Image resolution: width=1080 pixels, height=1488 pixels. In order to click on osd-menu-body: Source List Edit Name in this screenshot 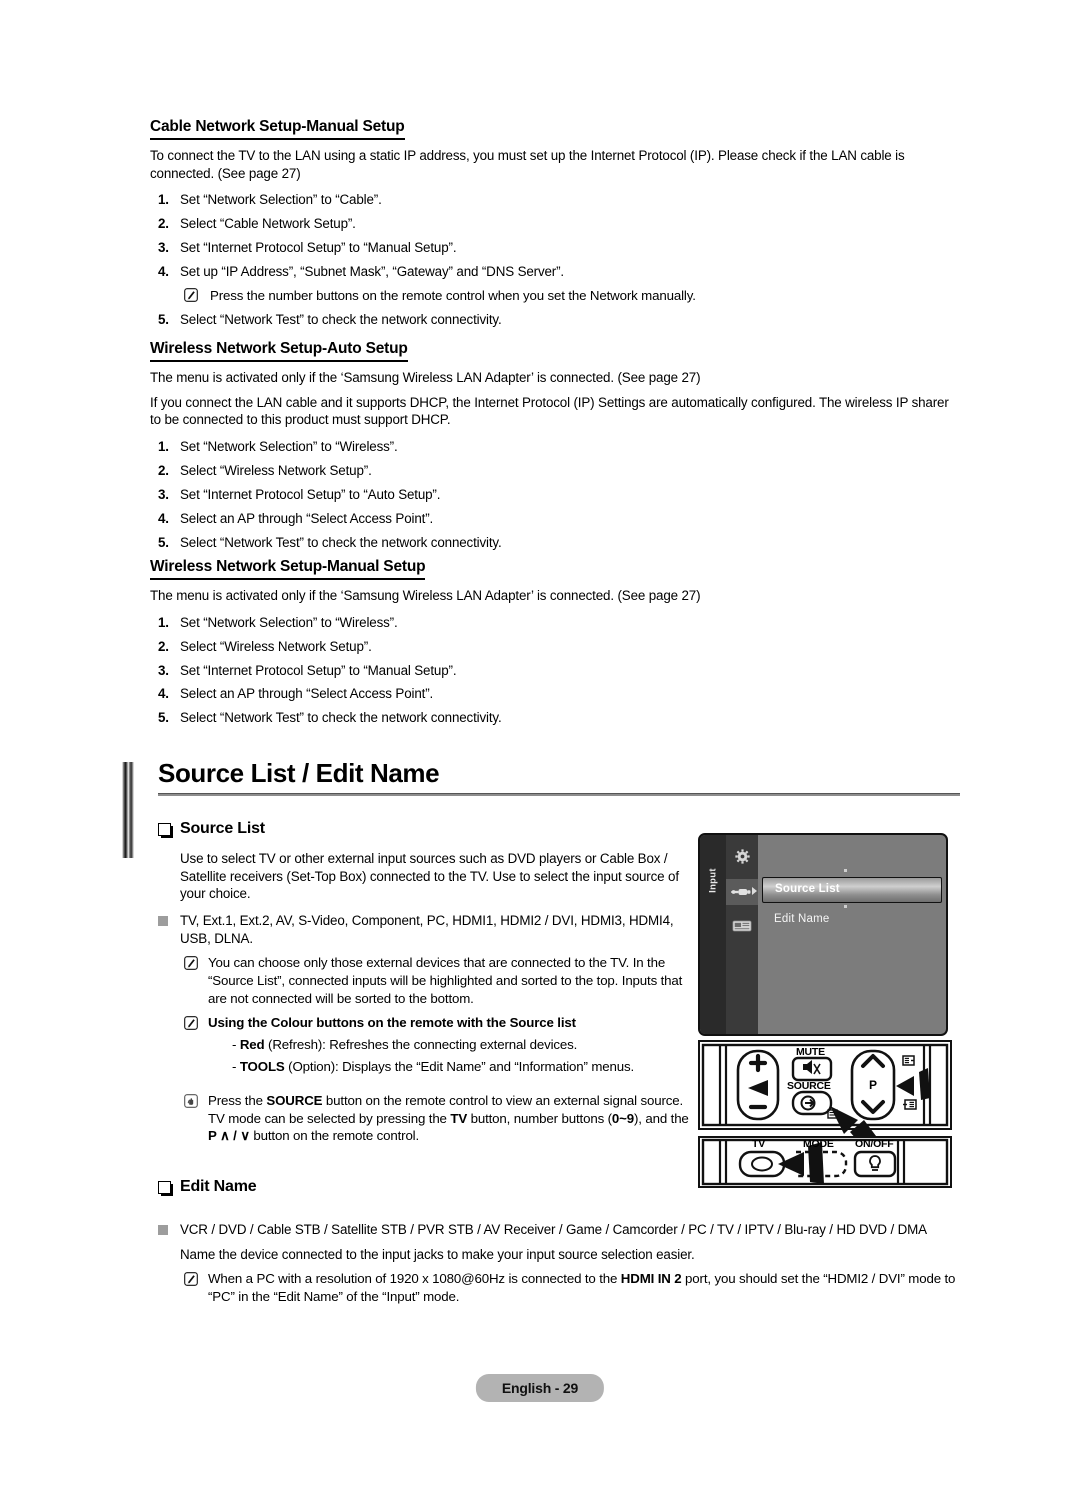, I will do `click(852, 934)`.